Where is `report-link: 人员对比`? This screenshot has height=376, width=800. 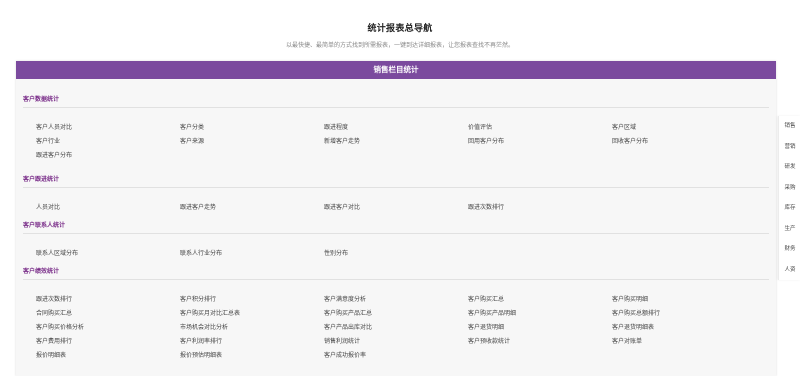 report-link: 人员对比 is located at coordinates (48, 206).